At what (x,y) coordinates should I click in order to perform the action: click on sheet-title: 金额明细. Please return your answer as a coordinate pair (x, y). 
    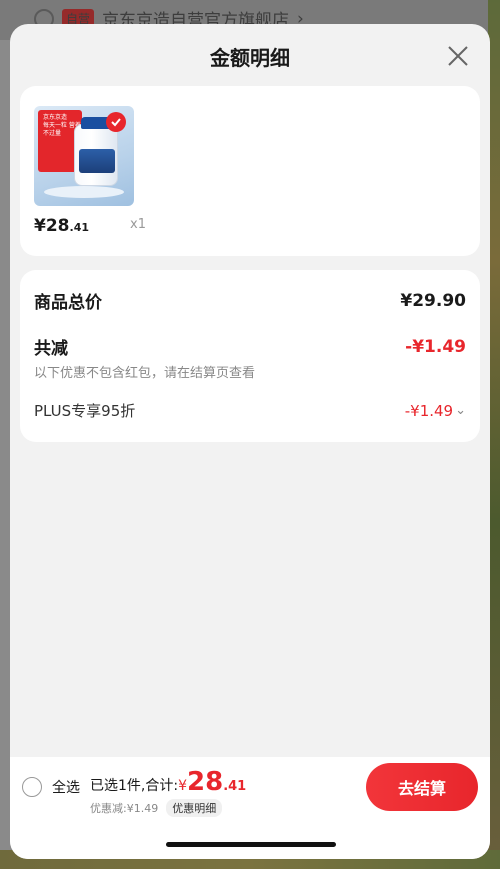
    Looking at the image, I should click on (250, 57).